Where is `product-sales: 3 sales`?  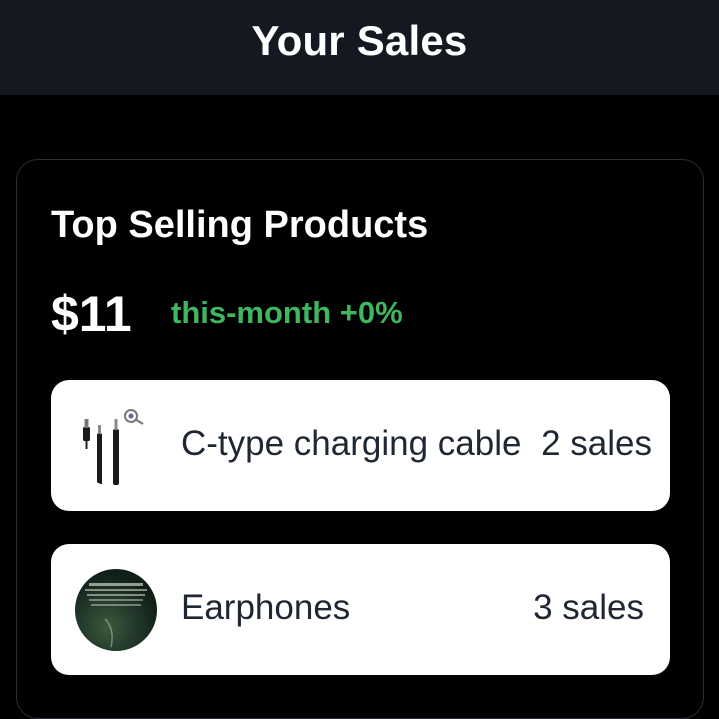
product-sales: 3 sales is located at coordinates (588, 607).